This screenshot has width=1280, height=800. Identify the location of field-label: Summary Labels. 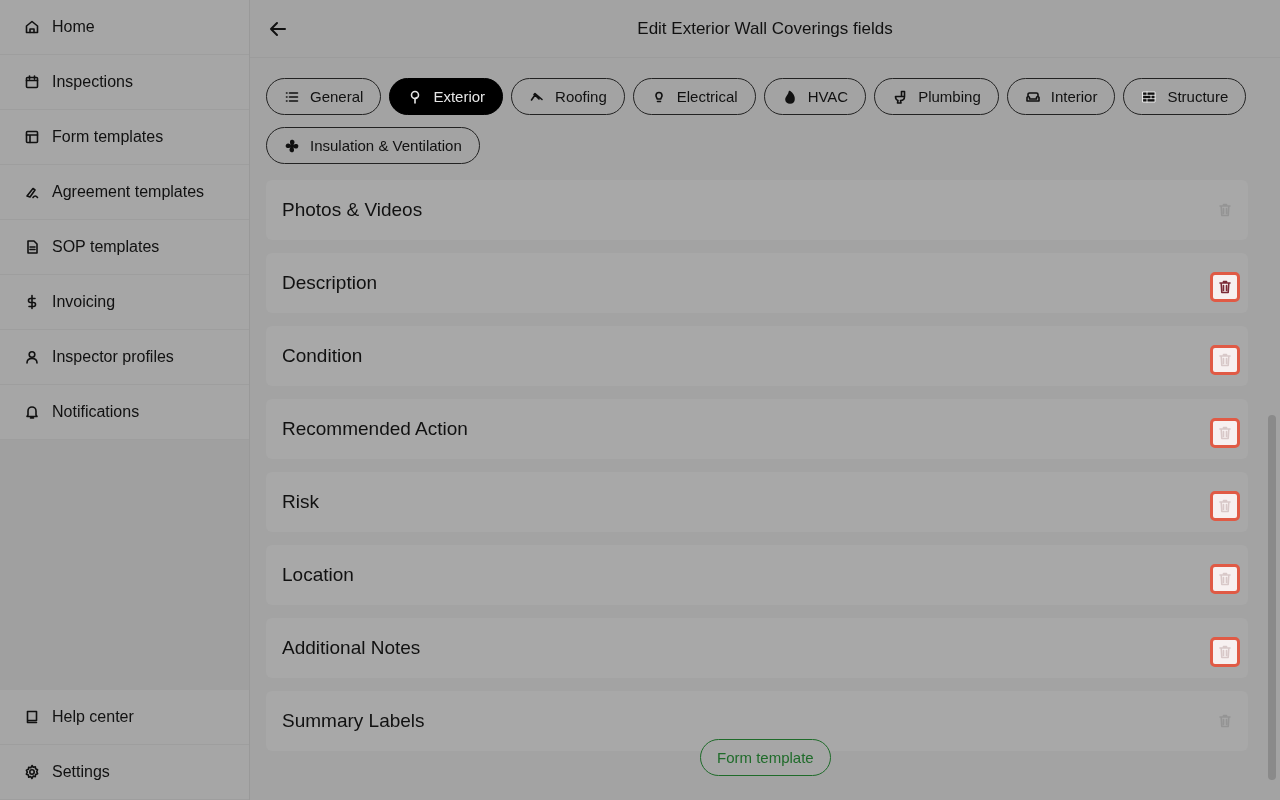
(353, 721).